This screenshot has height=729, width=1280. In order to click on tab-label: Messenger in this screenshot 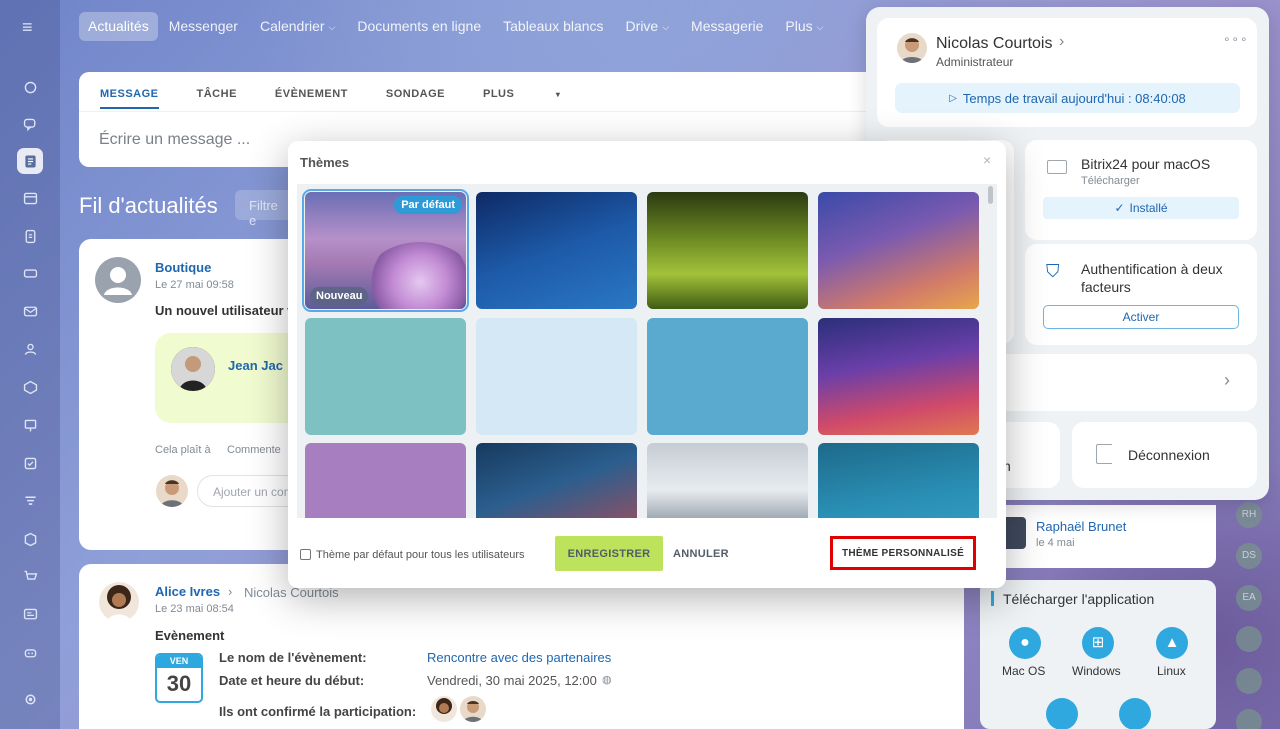, I will do `click(203, 26)`.